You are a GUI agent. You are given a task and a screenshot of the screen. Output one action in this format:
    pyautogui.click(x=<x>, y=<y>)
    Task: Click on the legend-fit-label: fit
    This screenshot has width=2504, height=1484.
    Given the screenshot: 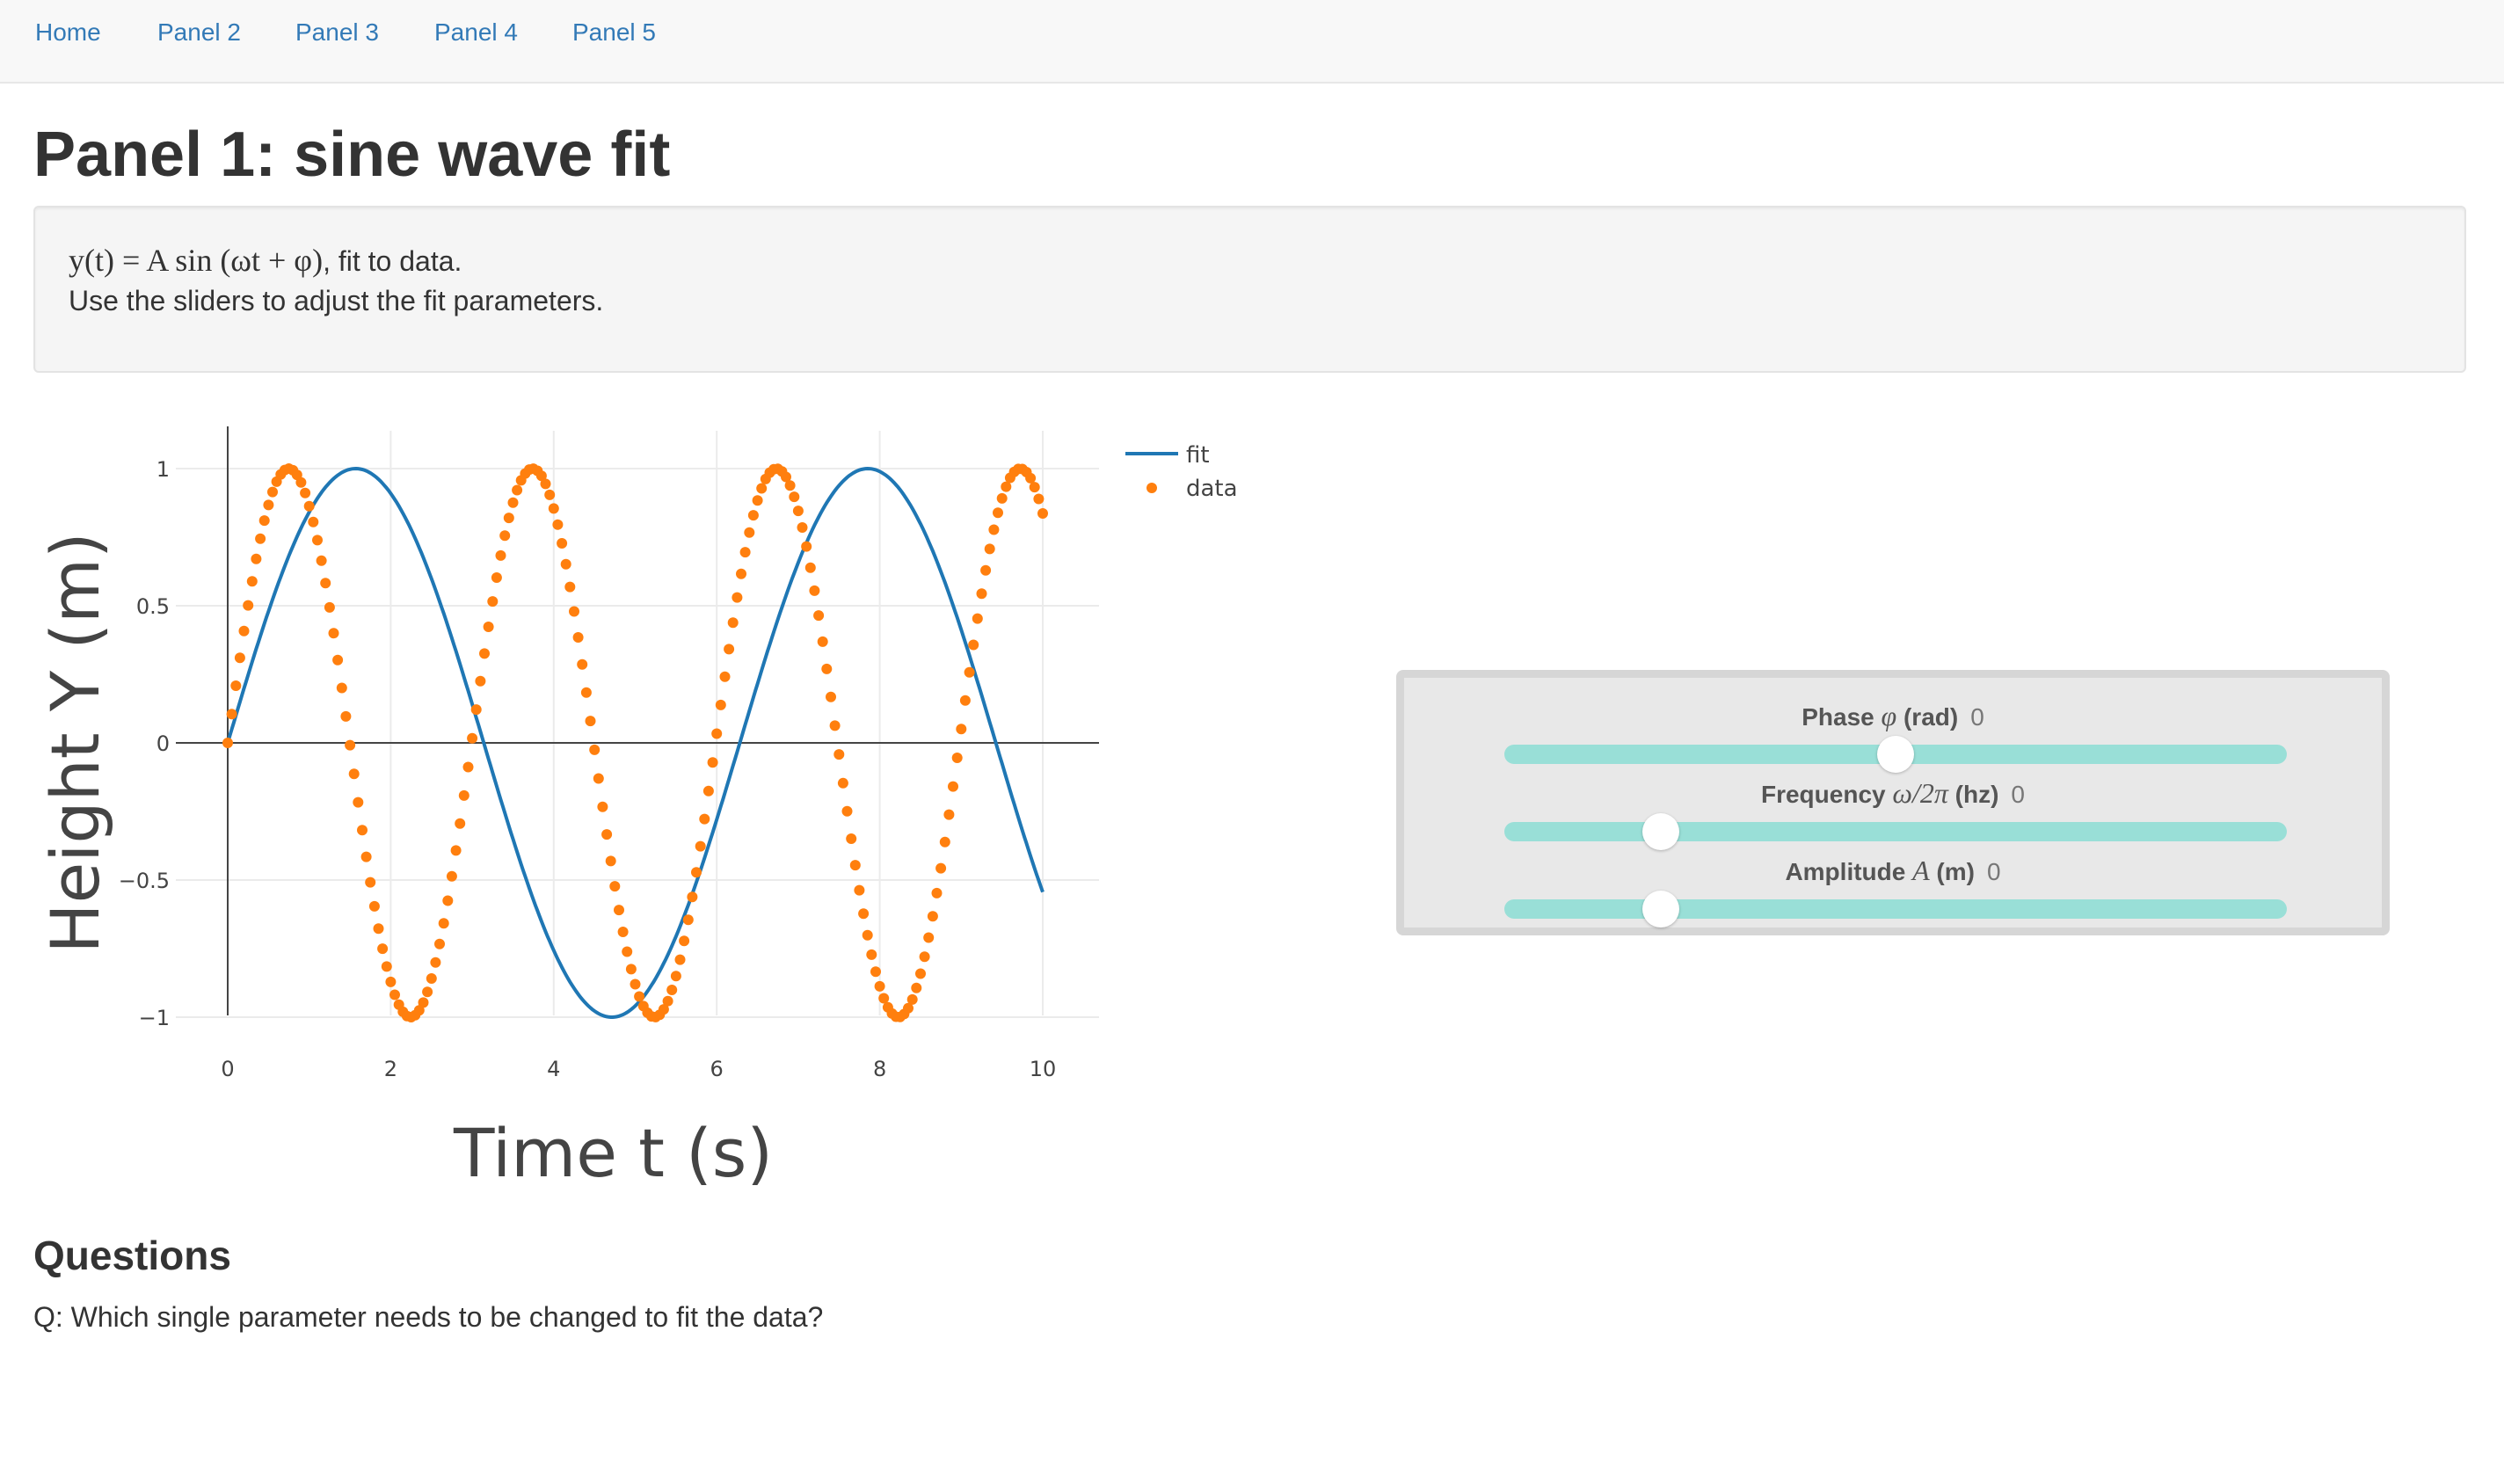 What is the action you would take?
    pyautogui.click(x=1198, y=455)
    